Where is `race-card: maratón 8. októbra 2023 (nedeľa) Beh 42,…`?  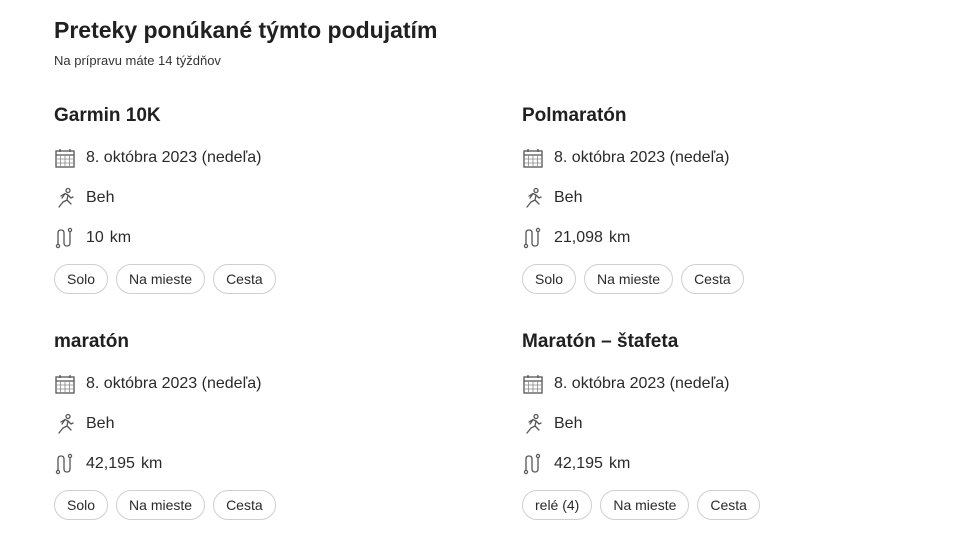 race-card: maratón 8. októbra 2023 (nedeľa) Beh 42,… is located at coordinates (254, 425).